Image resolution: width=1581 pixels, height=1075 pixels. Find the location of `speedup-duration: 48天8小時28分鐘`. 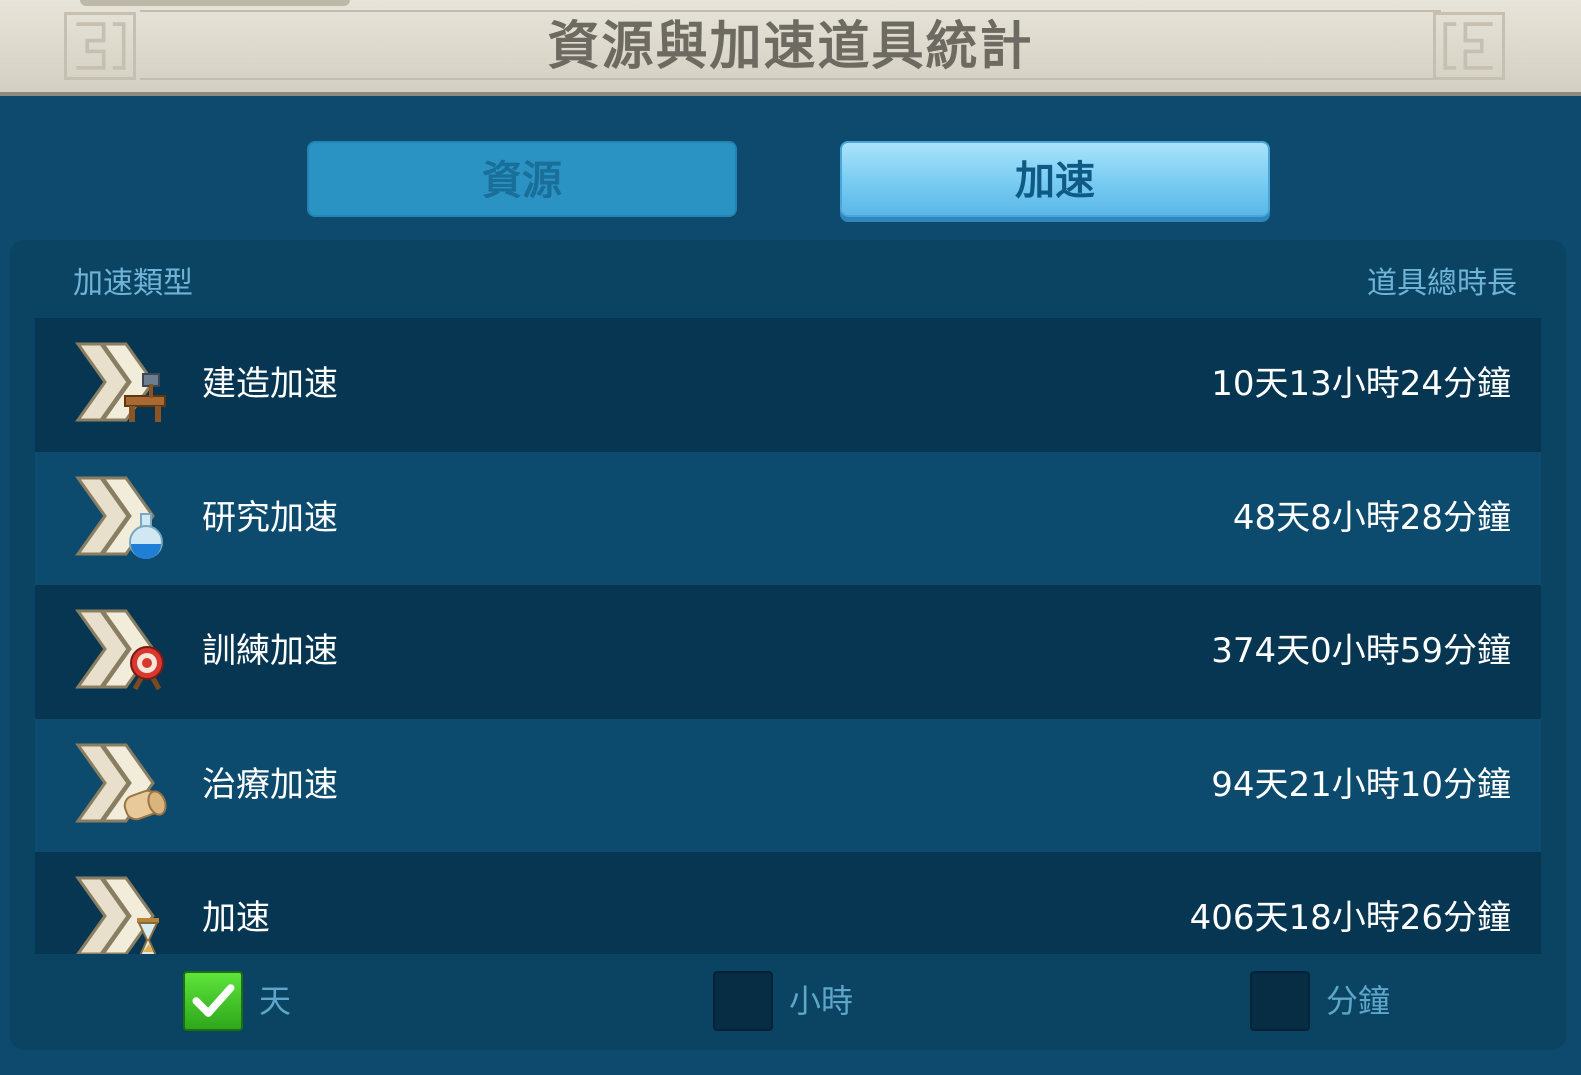

speedup-duration: 48天8小時28分鐘 is located at coordinates (1371, 517).